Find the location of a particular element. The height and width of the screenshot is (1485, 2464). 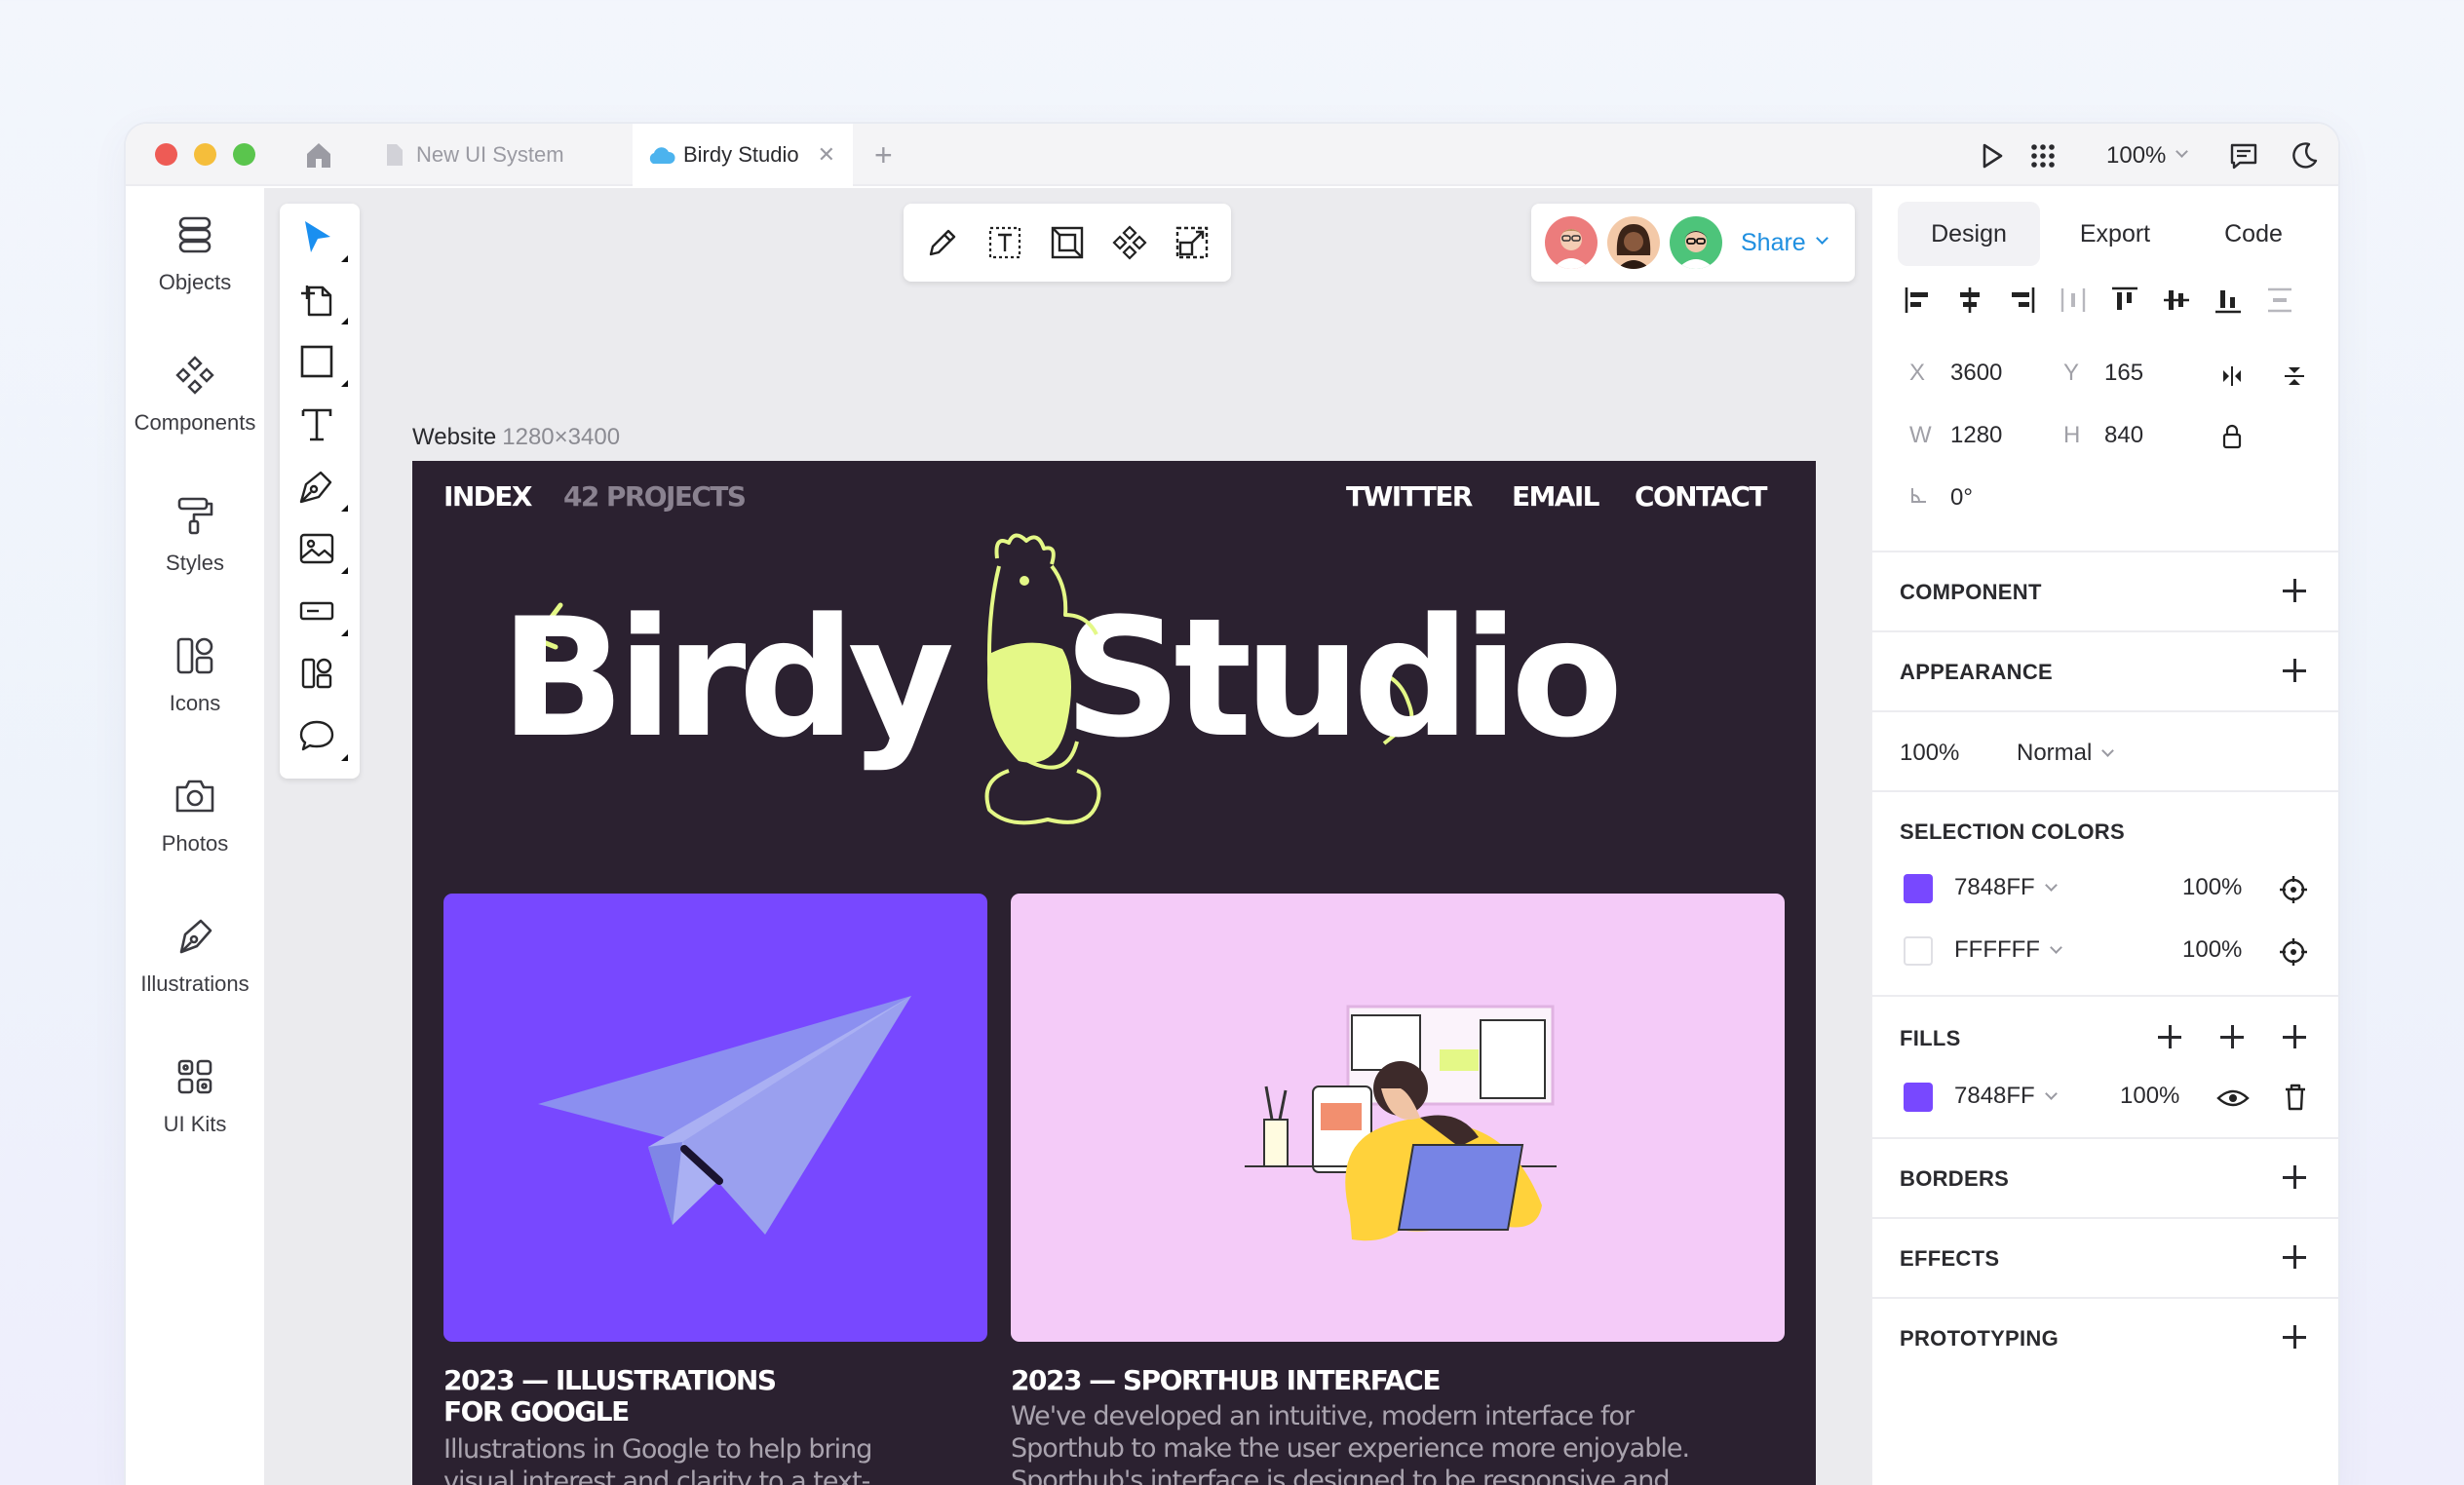

sidebar-item-styles: Styles is located at coordinates (195, 535).